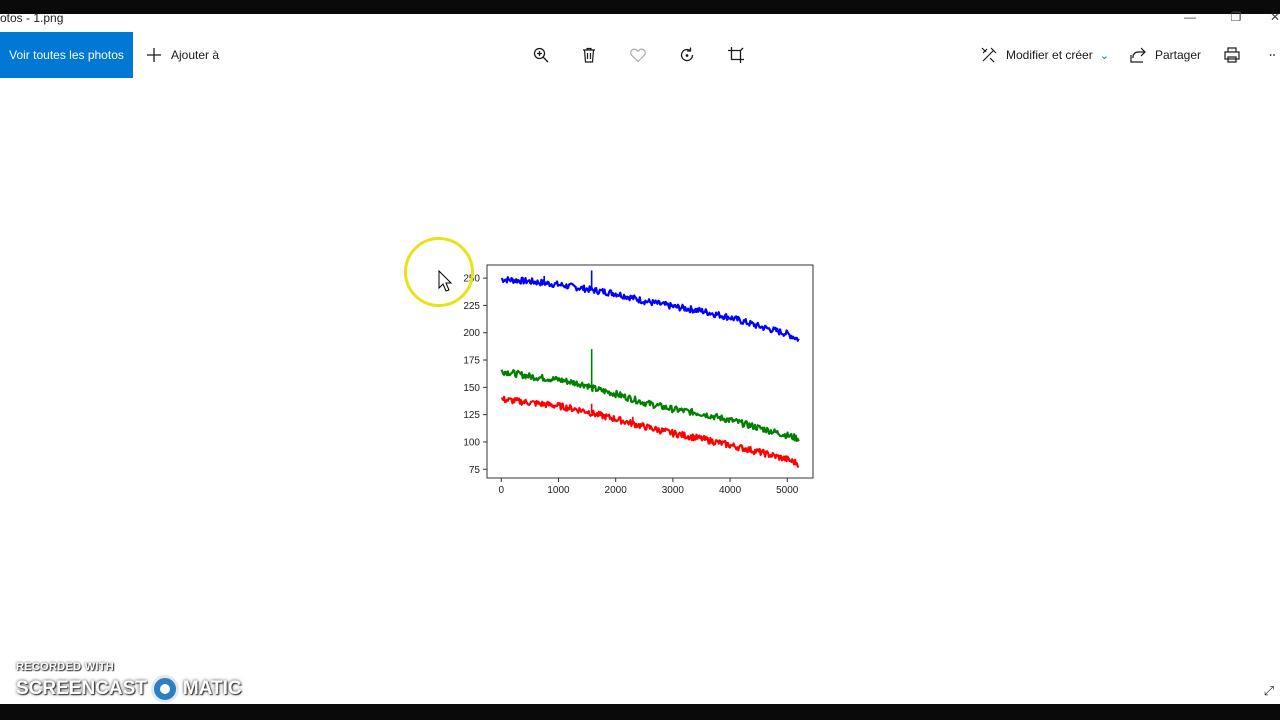 Image resolution: width=1280 pixels, height=720 pixels. I want to click on more-icon, so click(1274, 55).